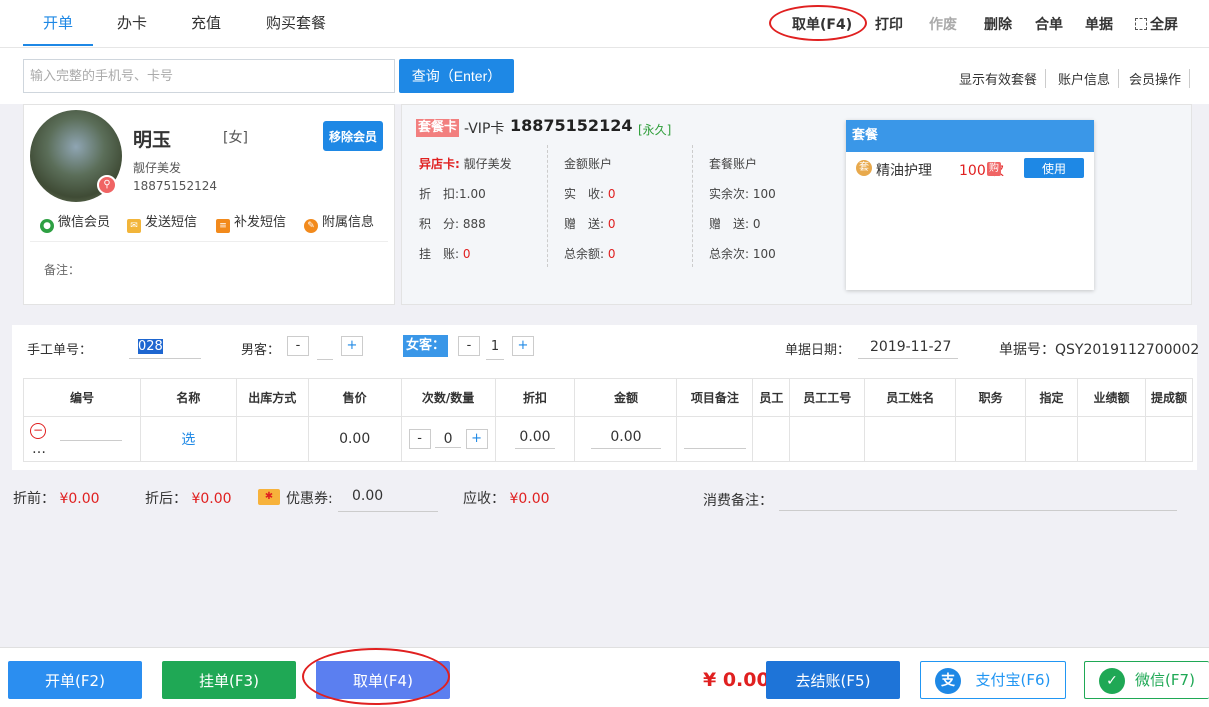 The width and height of the screenshot is (1209, 707). Describe the element at coordinates (908, 347) in the screenshot. I see `date-input: 2019-11-27` at that location.